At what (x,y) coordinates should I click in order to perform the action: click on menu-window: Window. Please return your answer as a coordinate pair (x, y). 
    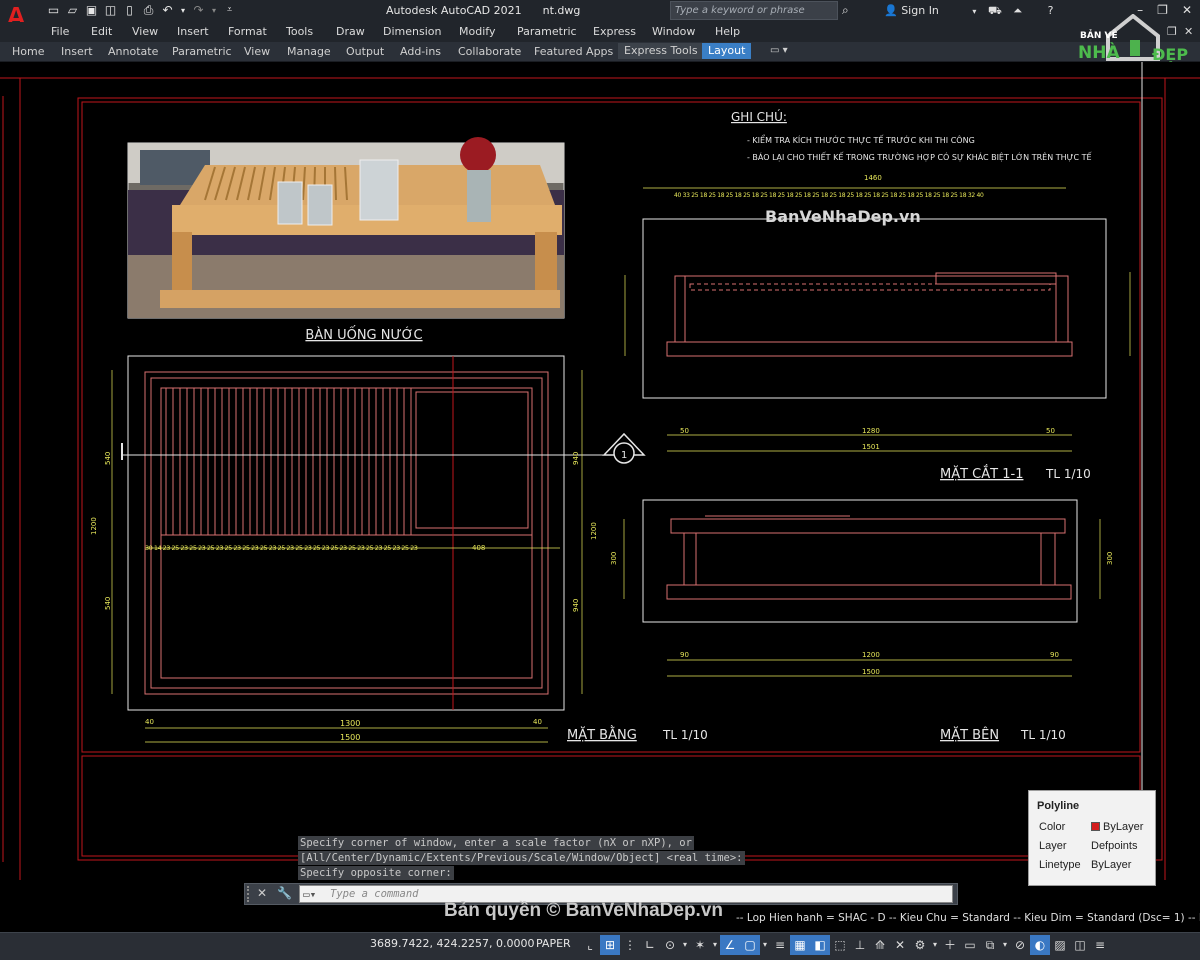
    Looking at the image, I should click on (673, 31).